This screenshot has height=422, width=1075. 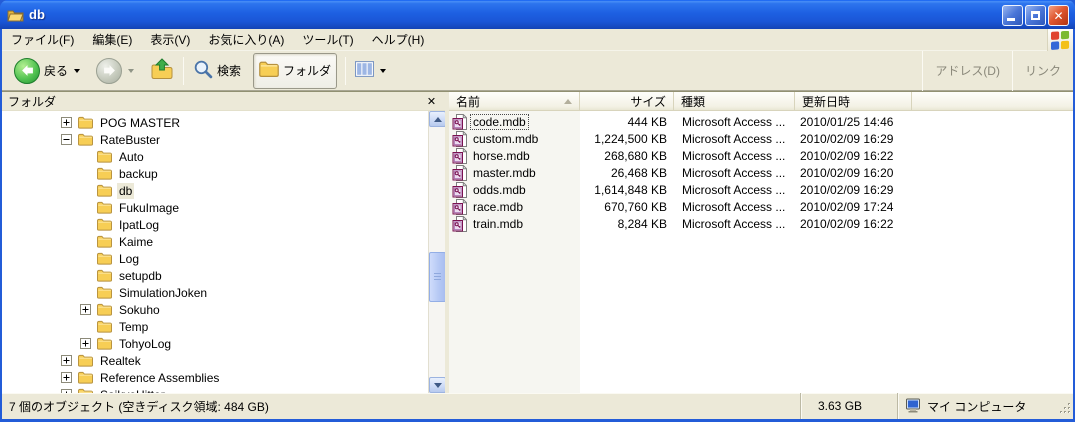 What do you see at coordinates (627, 101) in the screenshot?
I see `column-header-size: サイズ` at bounding box center [627, 101].